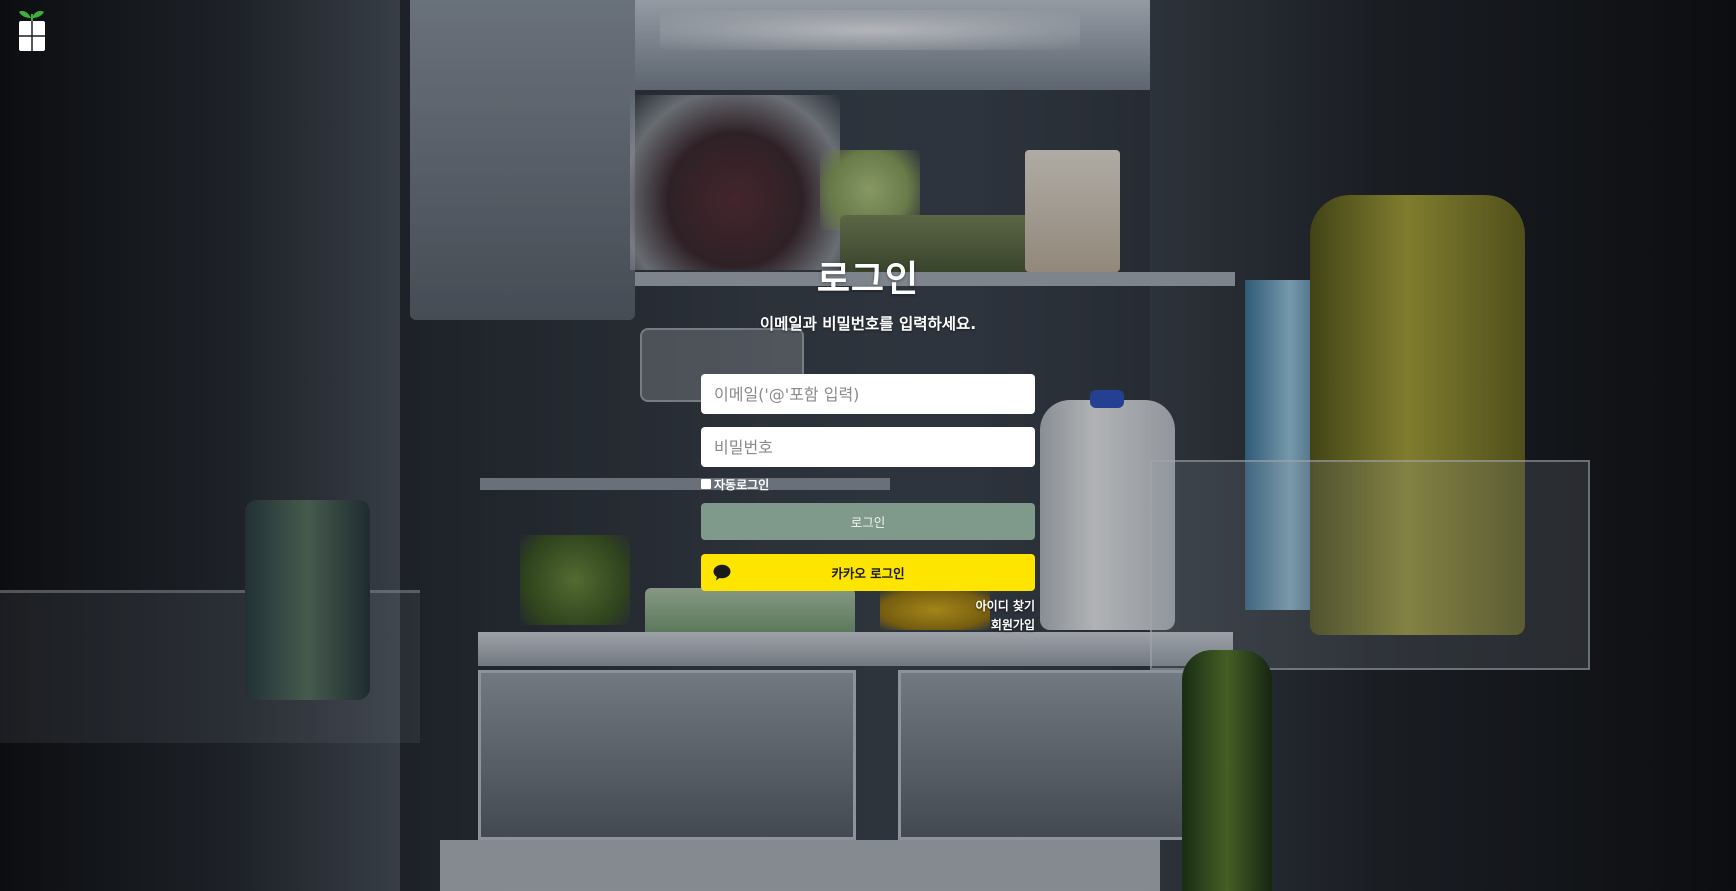  I want to click on page-subtitle: 이메일과 비밀번호를 입력하세요., so click(868, 324).